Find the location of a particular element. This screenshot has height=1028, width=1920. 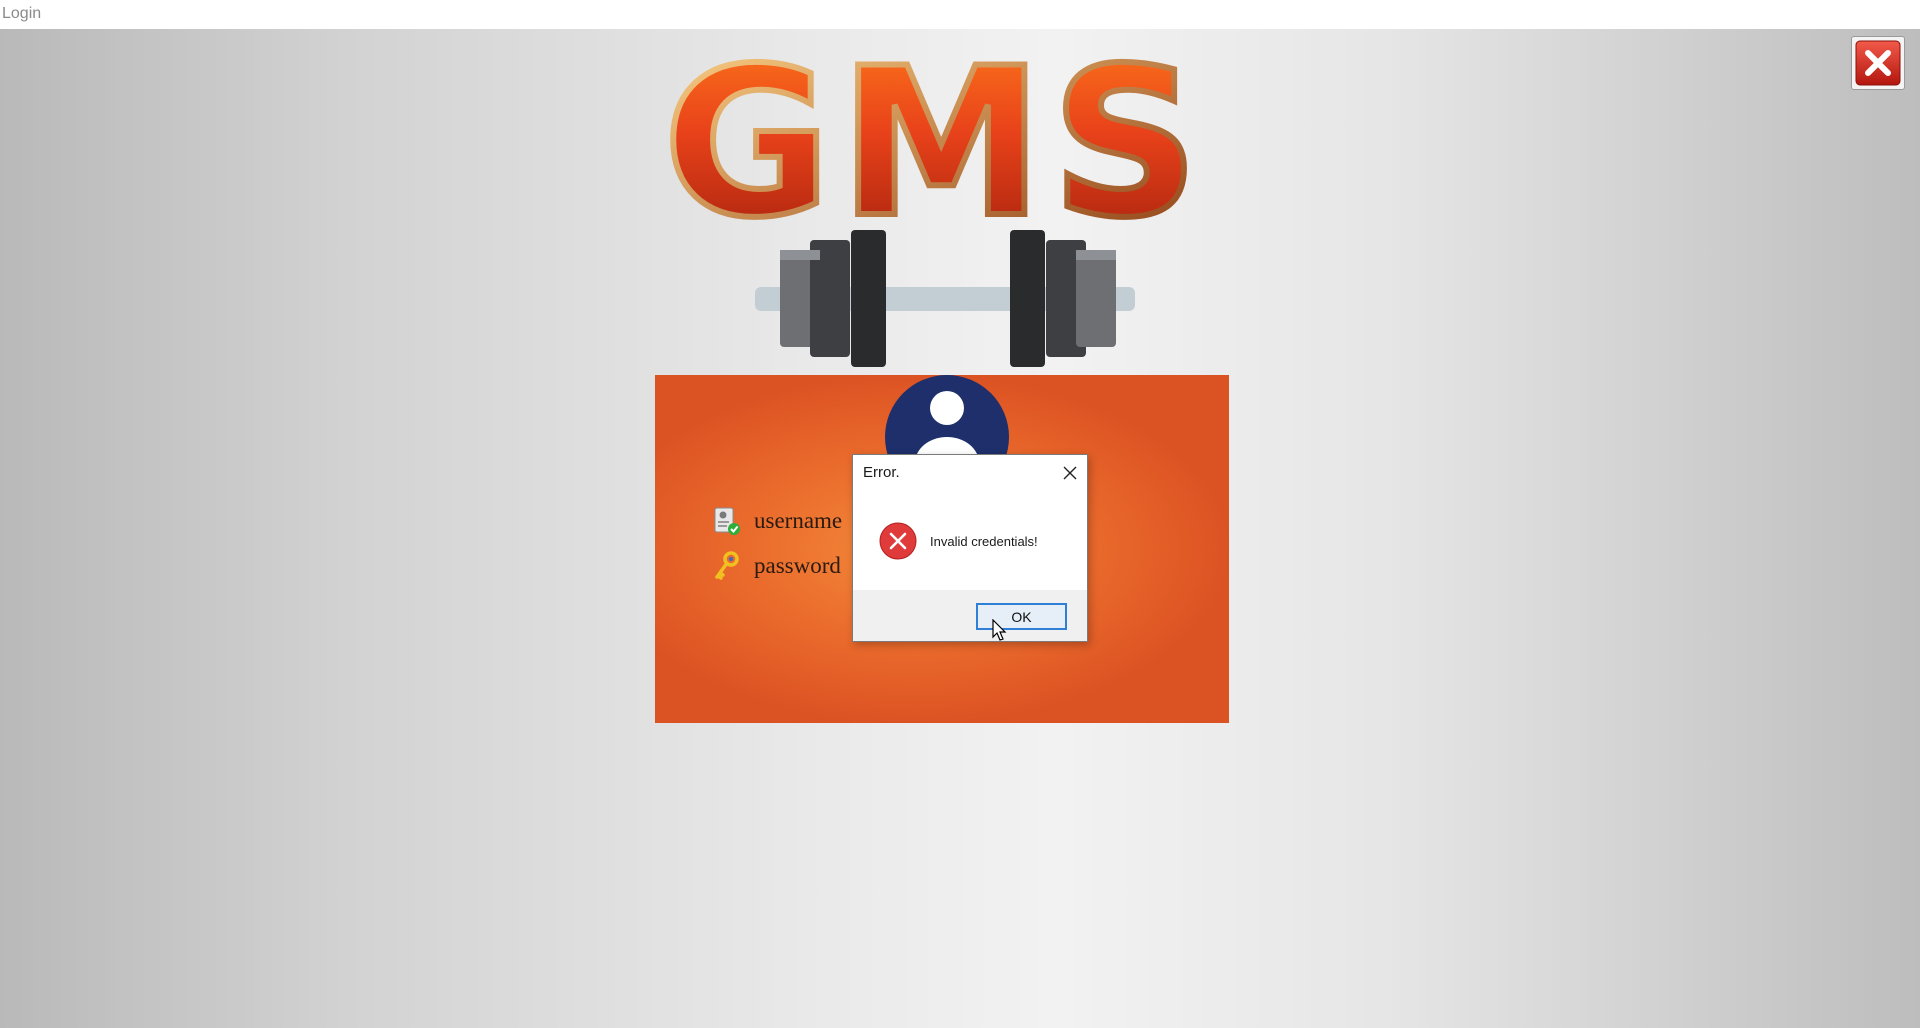

close-x-icon is located at coordinates (1878, 63).